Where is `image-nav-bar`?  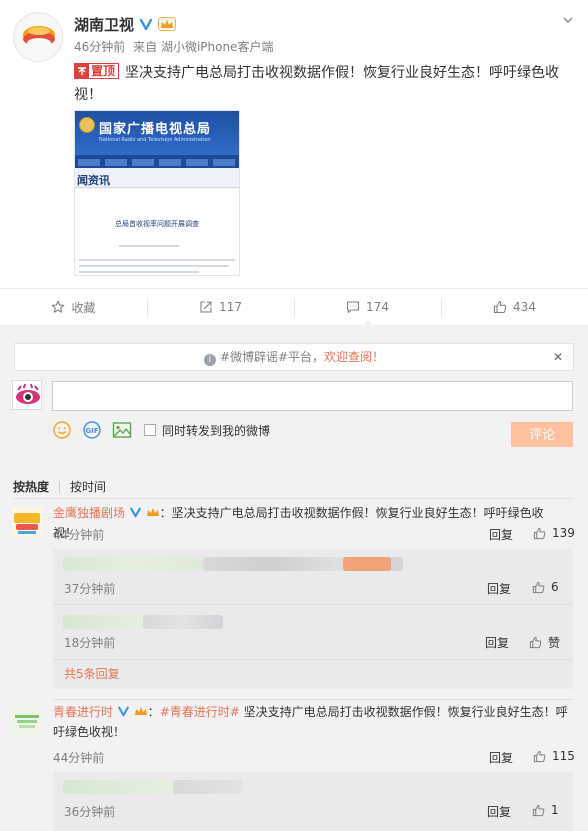 image-nav-bar is located at coordinates (157, 161).